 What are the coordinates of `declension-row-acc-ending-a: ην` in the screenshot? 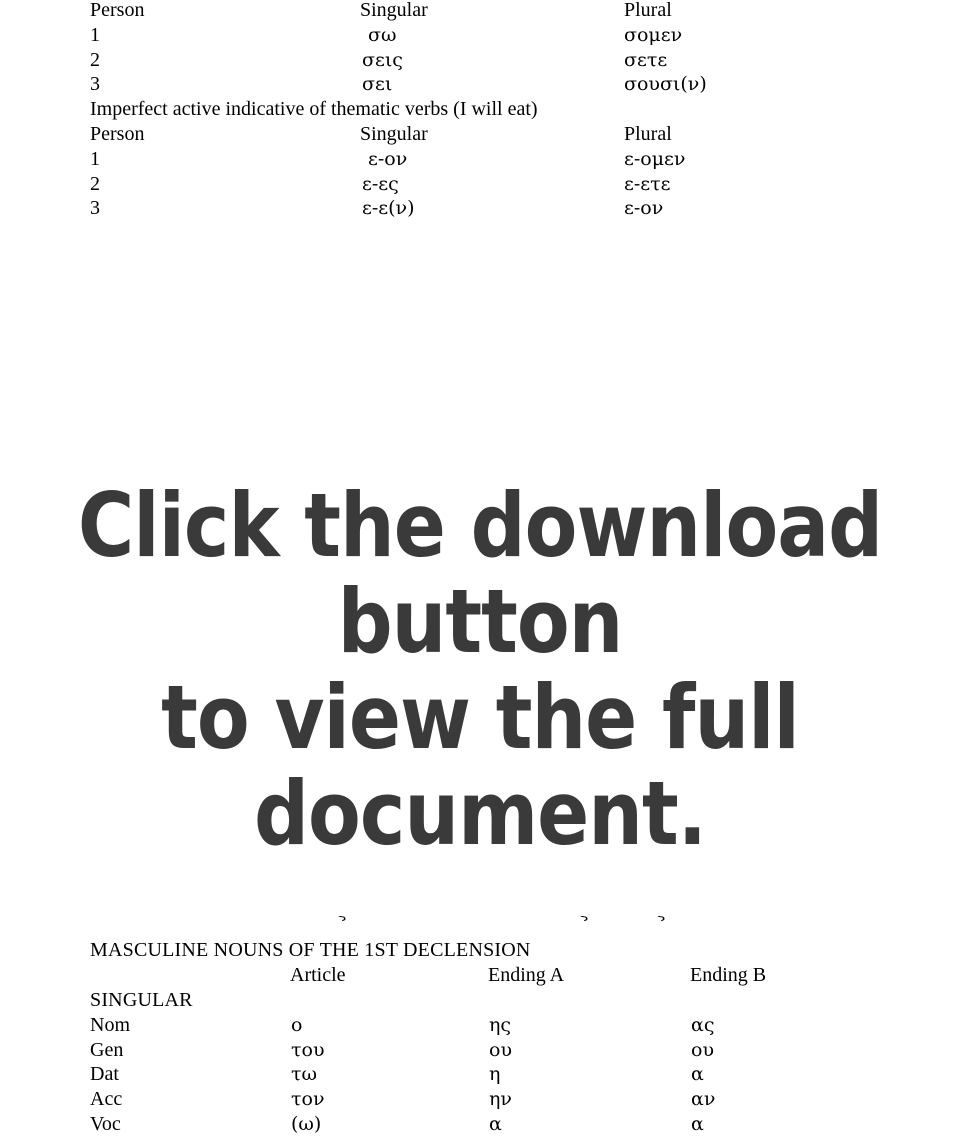 It's located at (500, 1099).